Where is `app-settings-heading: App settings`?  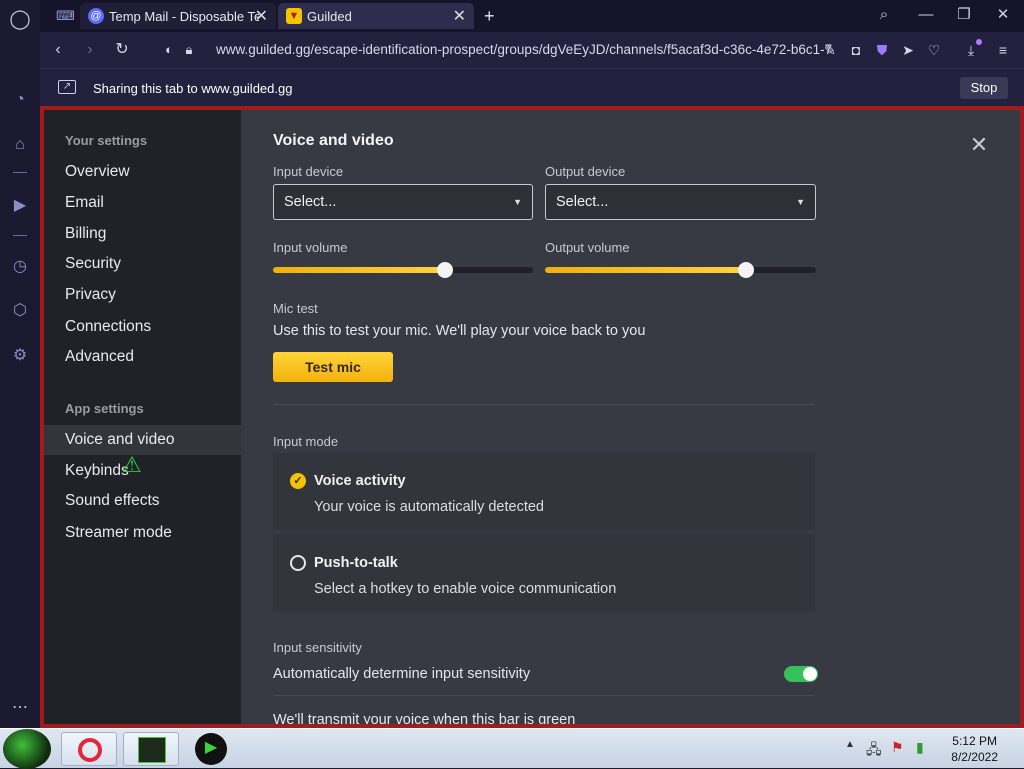 app-settings-heading: App settings is located at coordinates (104, 408).